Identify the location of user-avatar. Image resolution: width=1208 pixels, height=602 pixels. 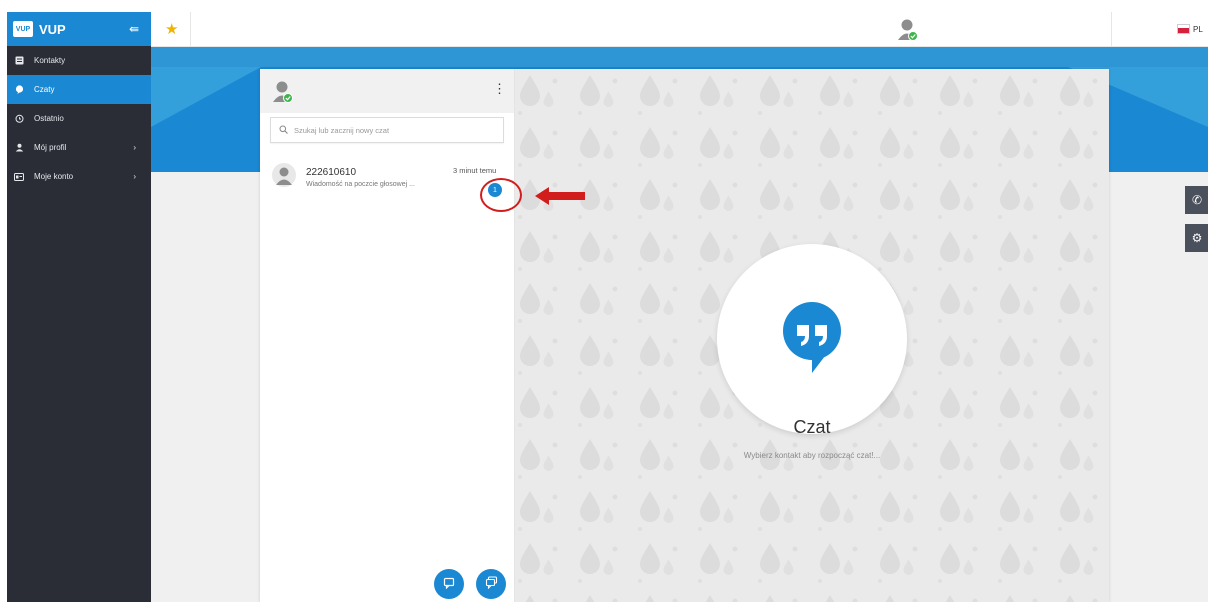
(908, 32).